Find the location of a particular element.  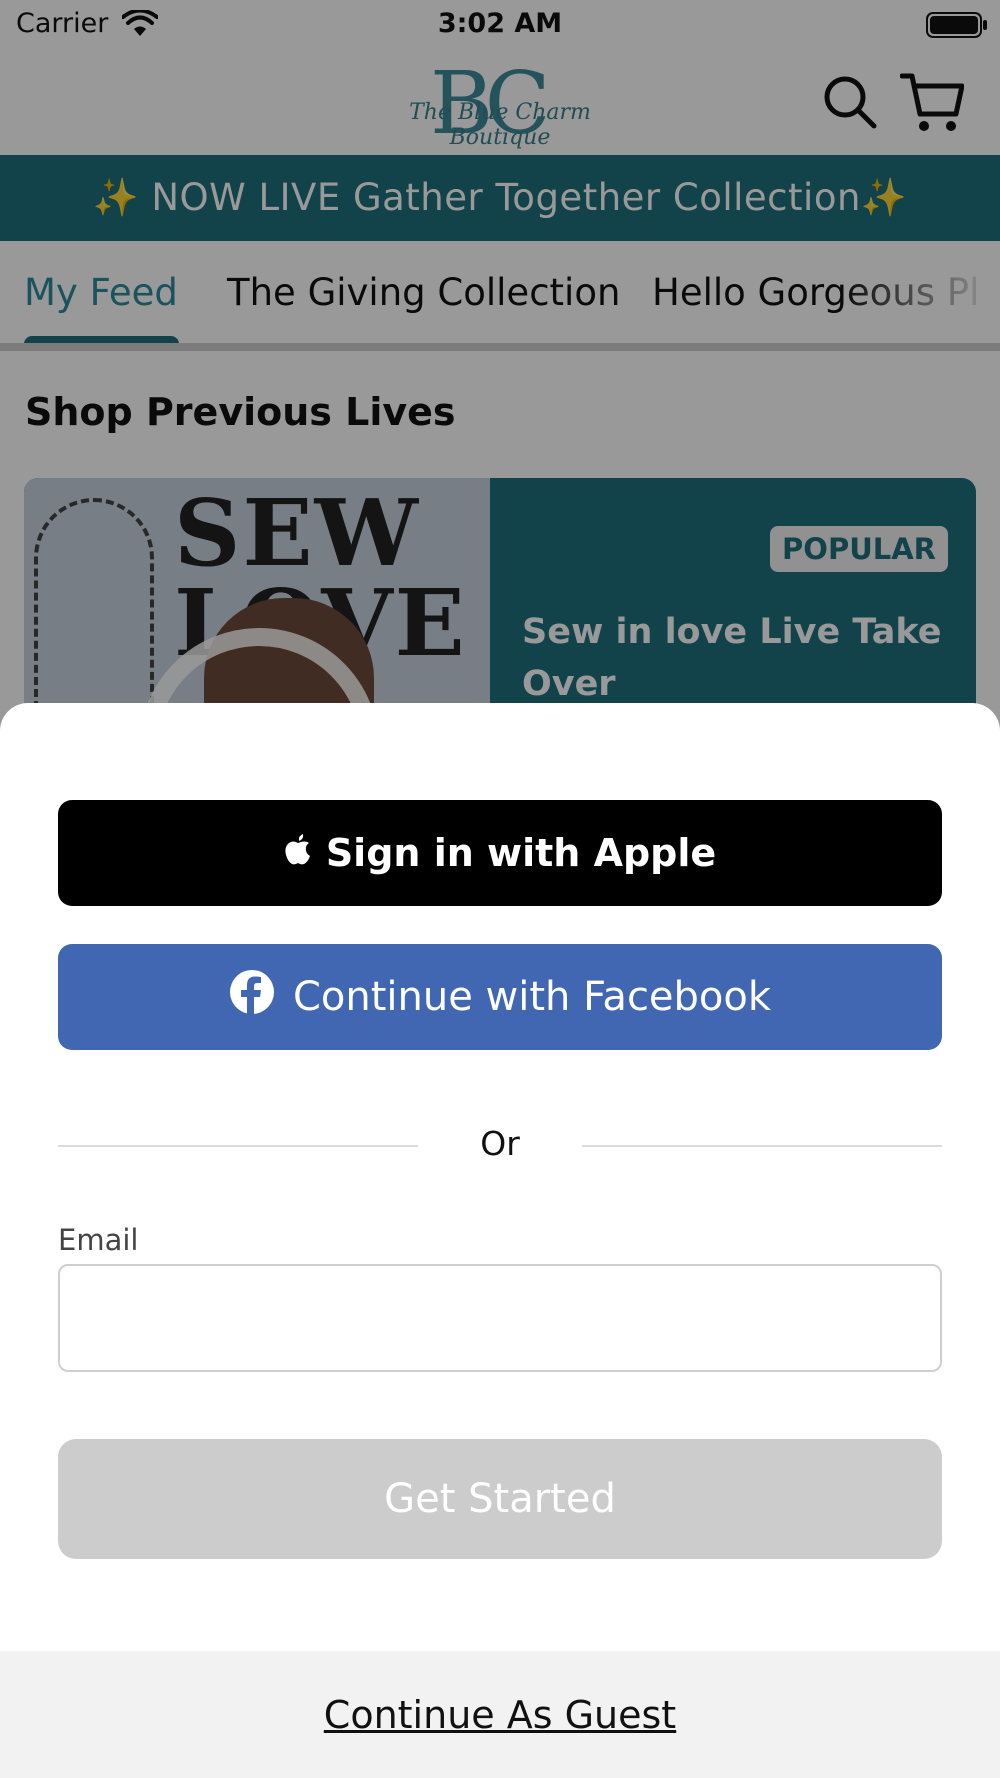

sign-in-with-apple-button: Sign in with Apple is located at coordinates (500, 853).